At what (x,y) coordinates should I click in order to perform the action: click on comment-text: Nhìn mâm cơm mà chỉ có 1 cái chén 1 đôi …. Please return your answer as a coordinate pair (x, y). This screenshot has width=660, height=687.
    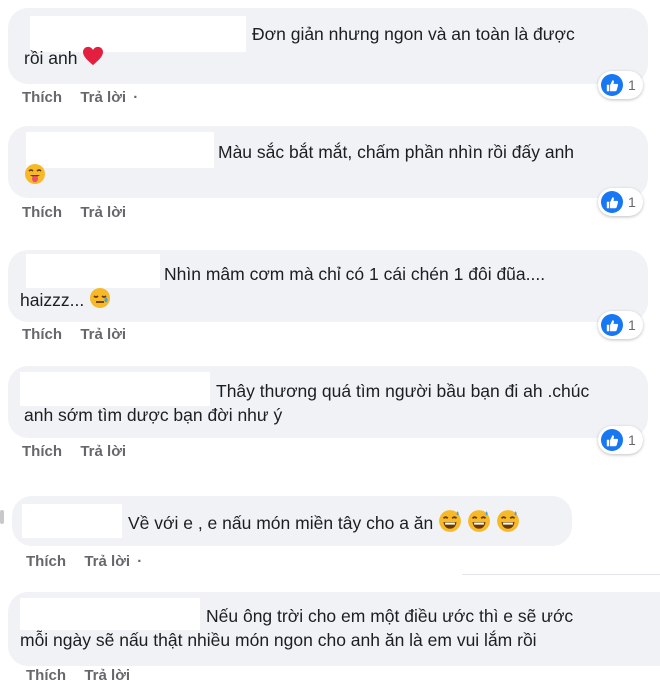
    Looking at the image, I should click on (355, 274).